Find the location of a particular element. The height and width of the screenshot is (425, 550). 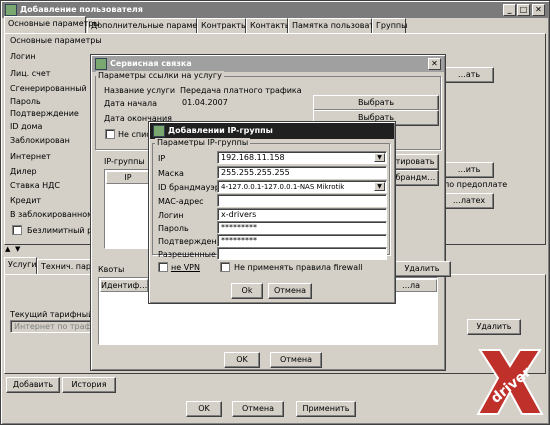

ipgroup-group-title: Параметры IP-группы is located at coordinates (203, 142).